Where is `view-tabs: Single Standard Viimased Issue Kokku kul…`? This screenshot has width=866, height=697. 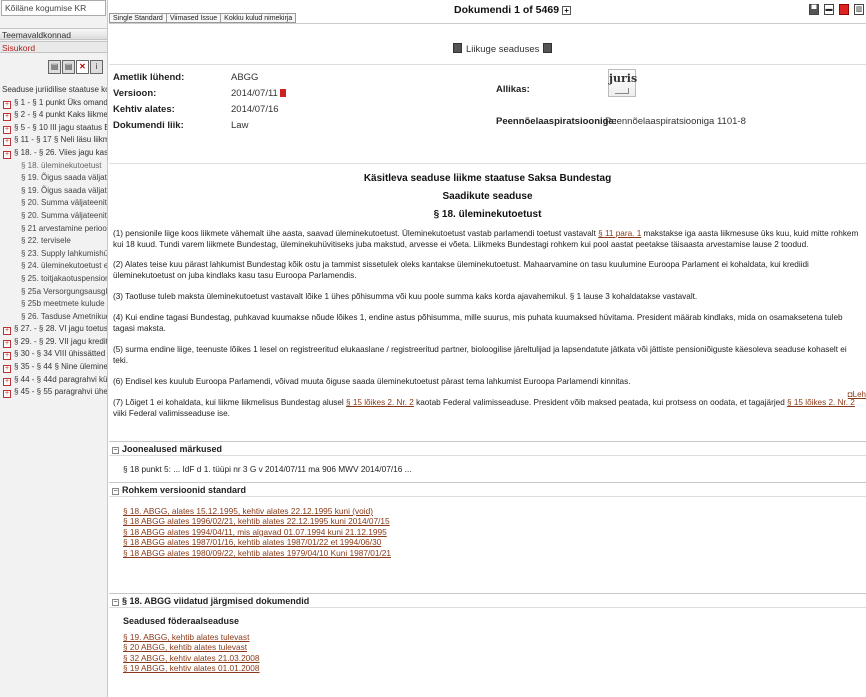
view-tabs: Single Standard Viimased Issue Kokku kul… is located at coordinates (203, 18).